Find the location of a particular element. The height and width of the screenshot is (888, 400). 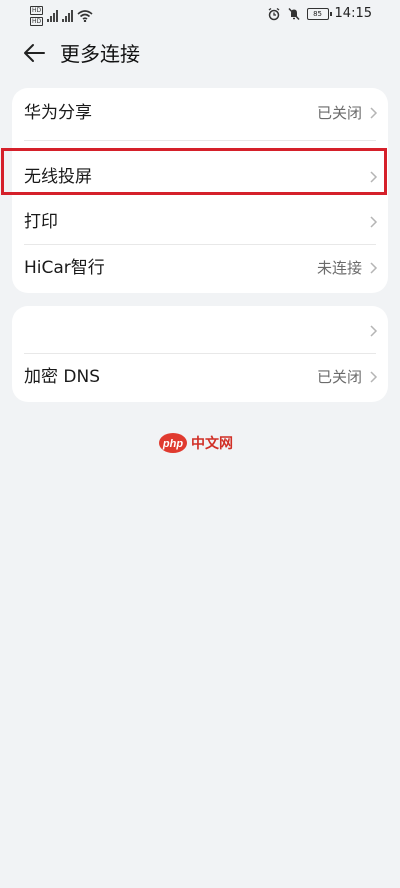

row-wireless-projection: 无线投屏 is located at coordinates (200, 177).